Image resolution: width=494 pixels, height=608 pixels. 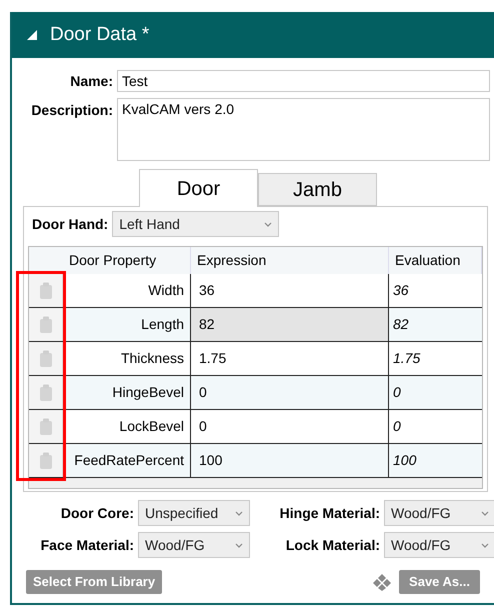 What do you see at coordinates (290, 358) in the screenshot?
I see `table-cell: 1.75` at bounding box center [290, 358].